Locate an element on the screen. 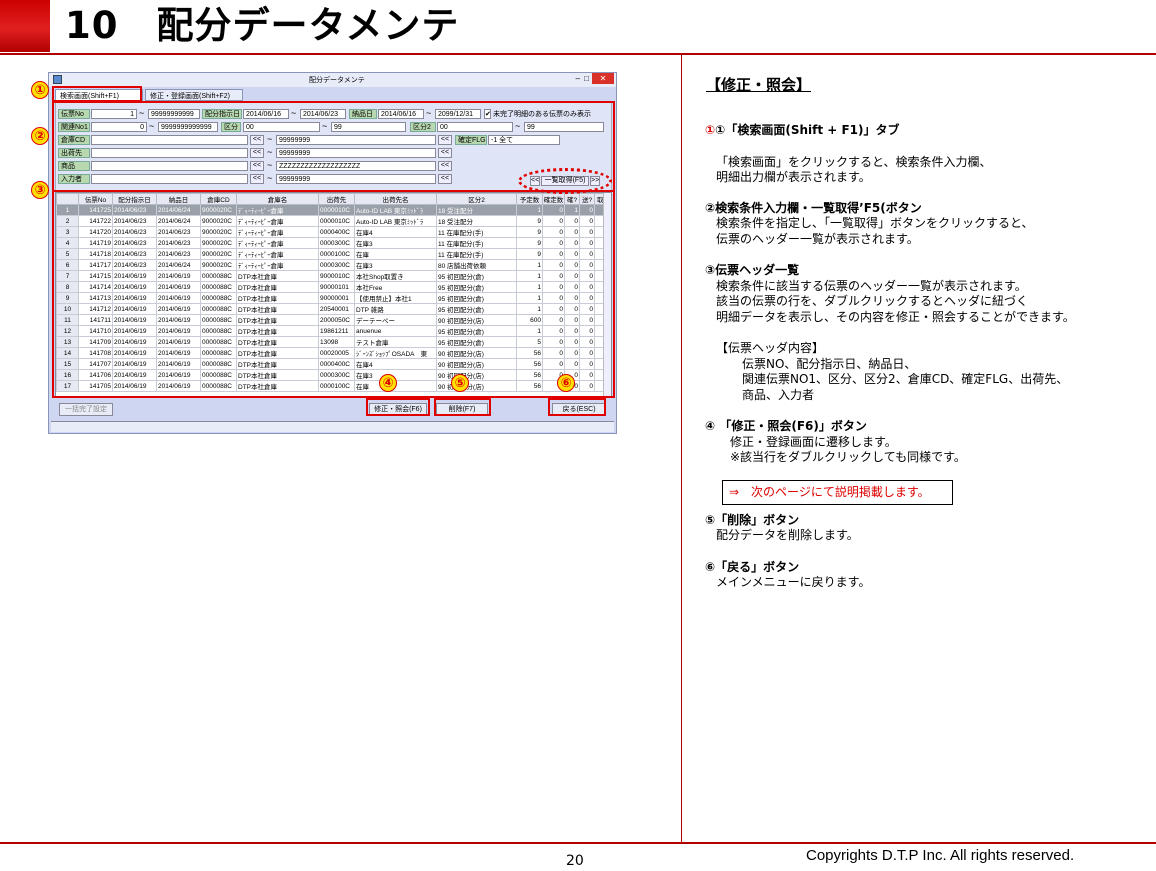  bulk-complete-button: 一括完了設定 is located at coordinates (86, 409).